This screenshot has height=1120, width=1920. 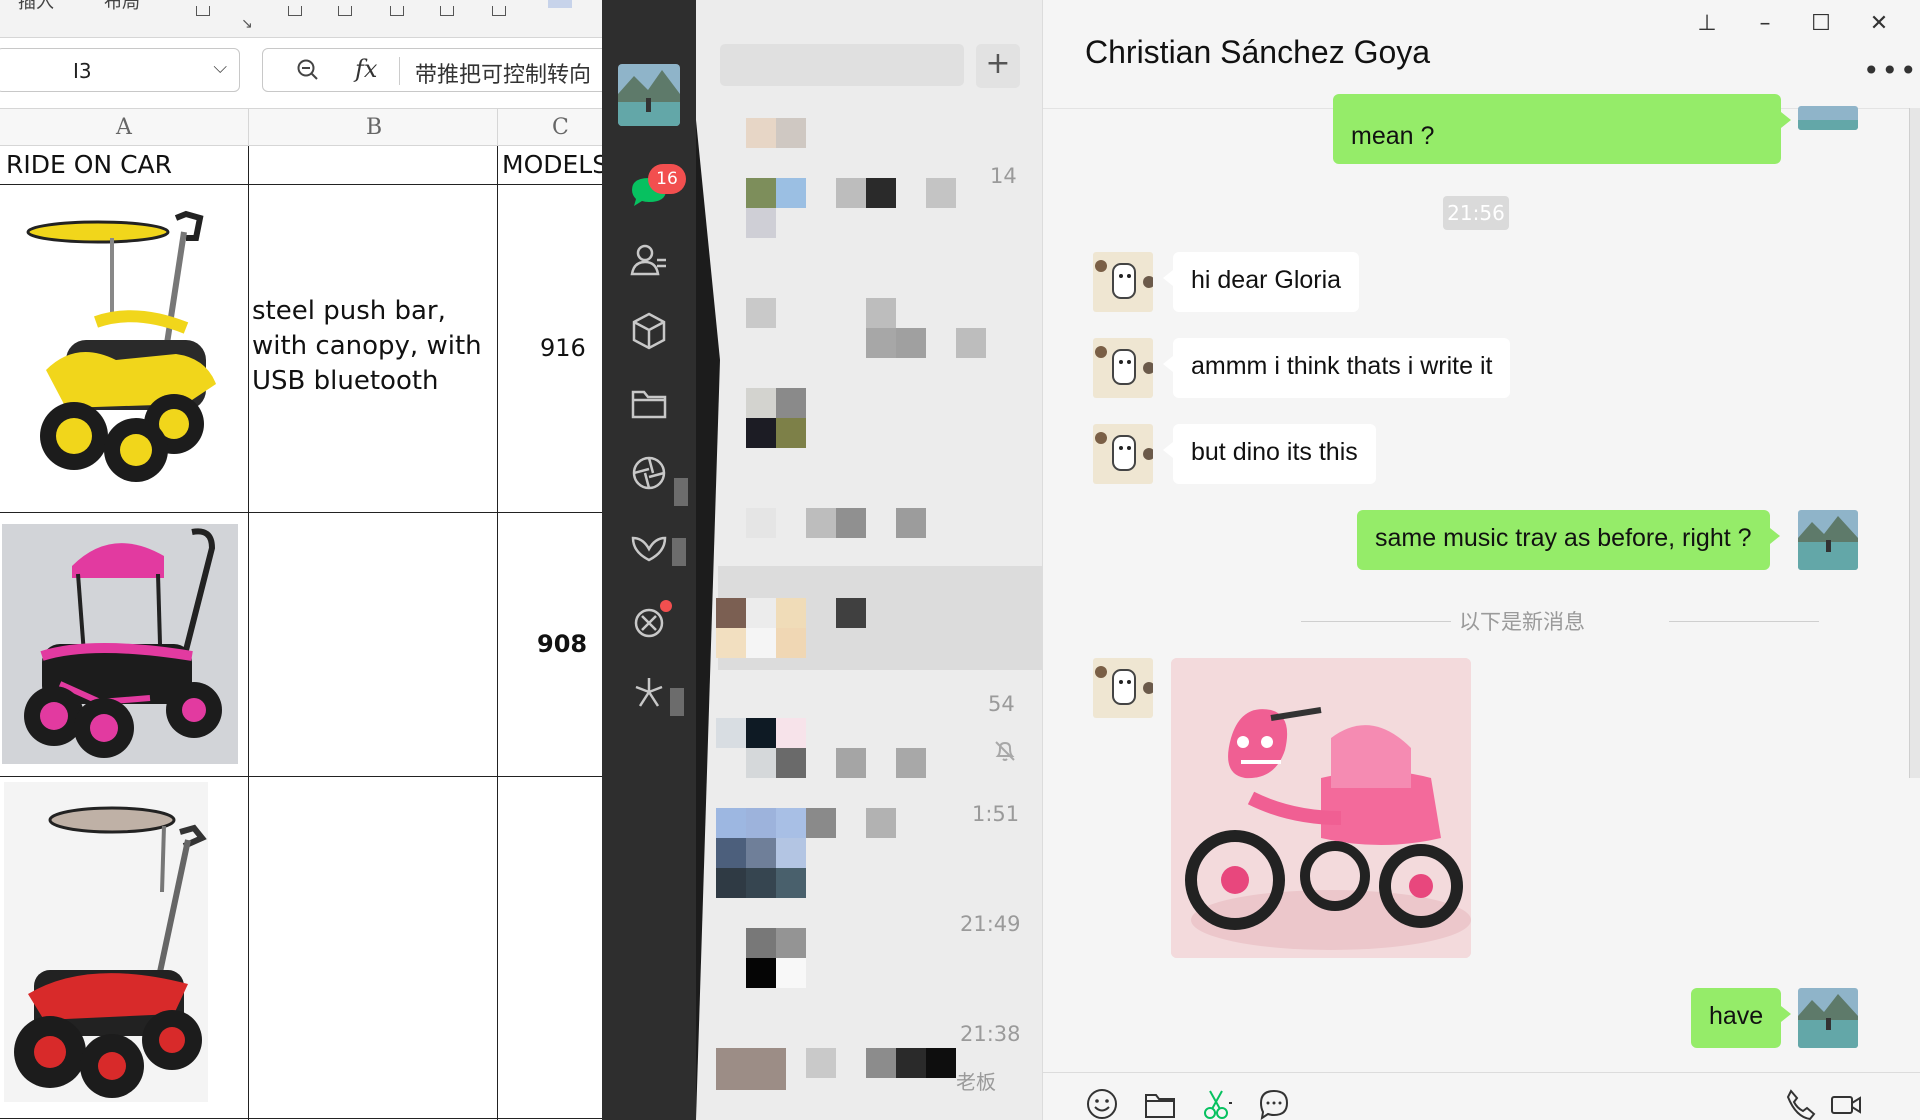 I want to click on message-bubble-received: hi dear Gloria, so click(x=1261, y=282).